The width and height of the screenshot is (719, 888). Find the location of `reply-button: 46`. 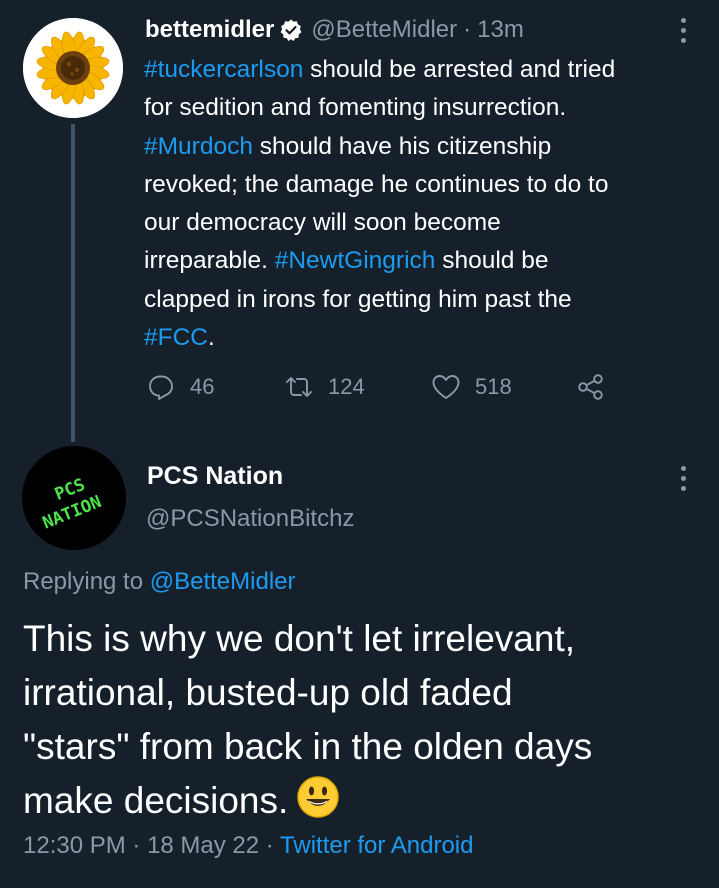

reply-button: 46 is located at coordinates (180, 387).